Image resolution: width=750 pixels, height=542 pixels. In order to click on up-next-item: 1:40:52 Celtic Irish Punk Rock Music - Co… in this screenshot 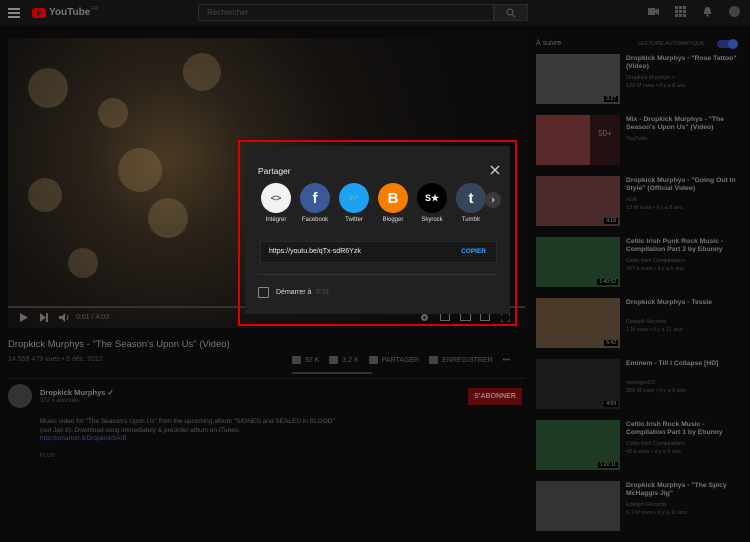, I will do `click(641, 263)`.